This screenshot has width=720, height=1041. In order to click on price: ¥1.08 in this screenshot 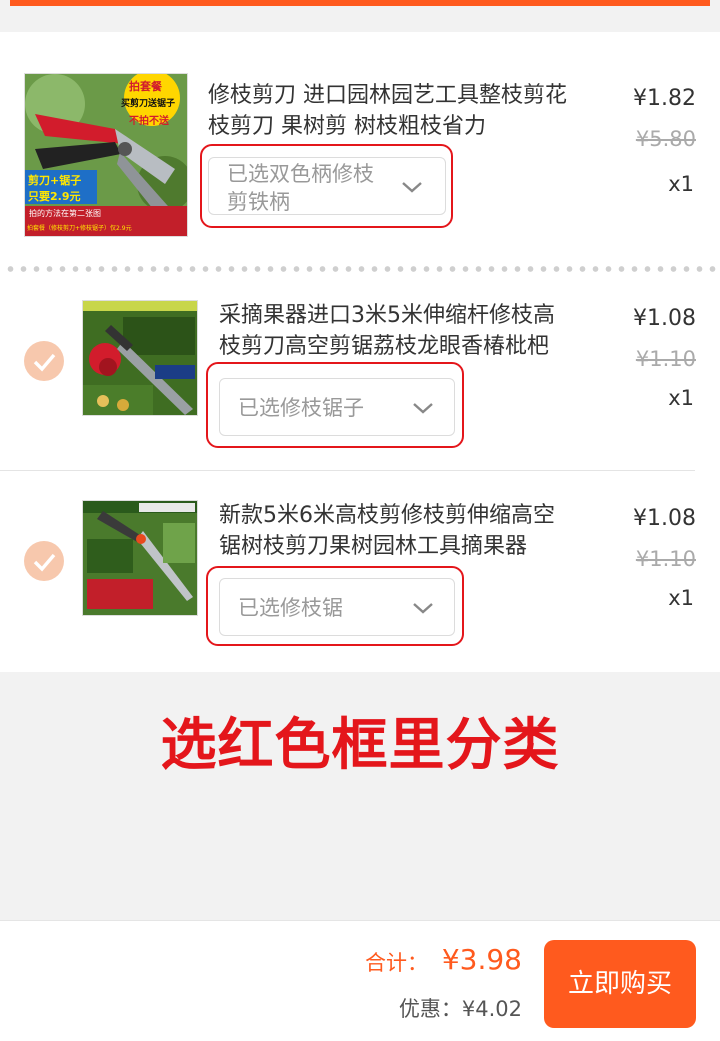, I will do `click(664, 518)`.